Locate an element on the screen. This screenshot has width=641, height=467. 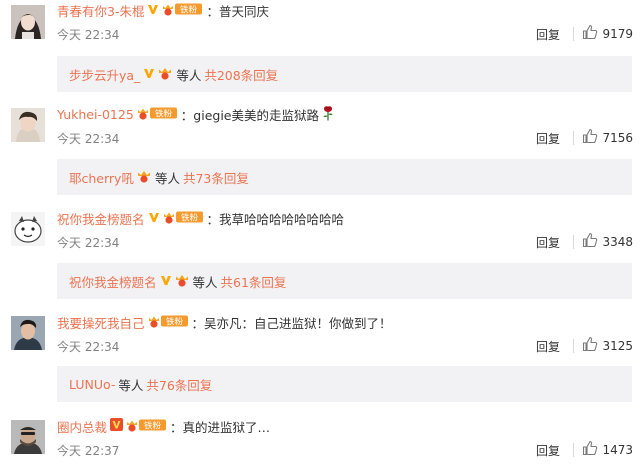
like-button: 1473 is located at coordinates (607, 449).